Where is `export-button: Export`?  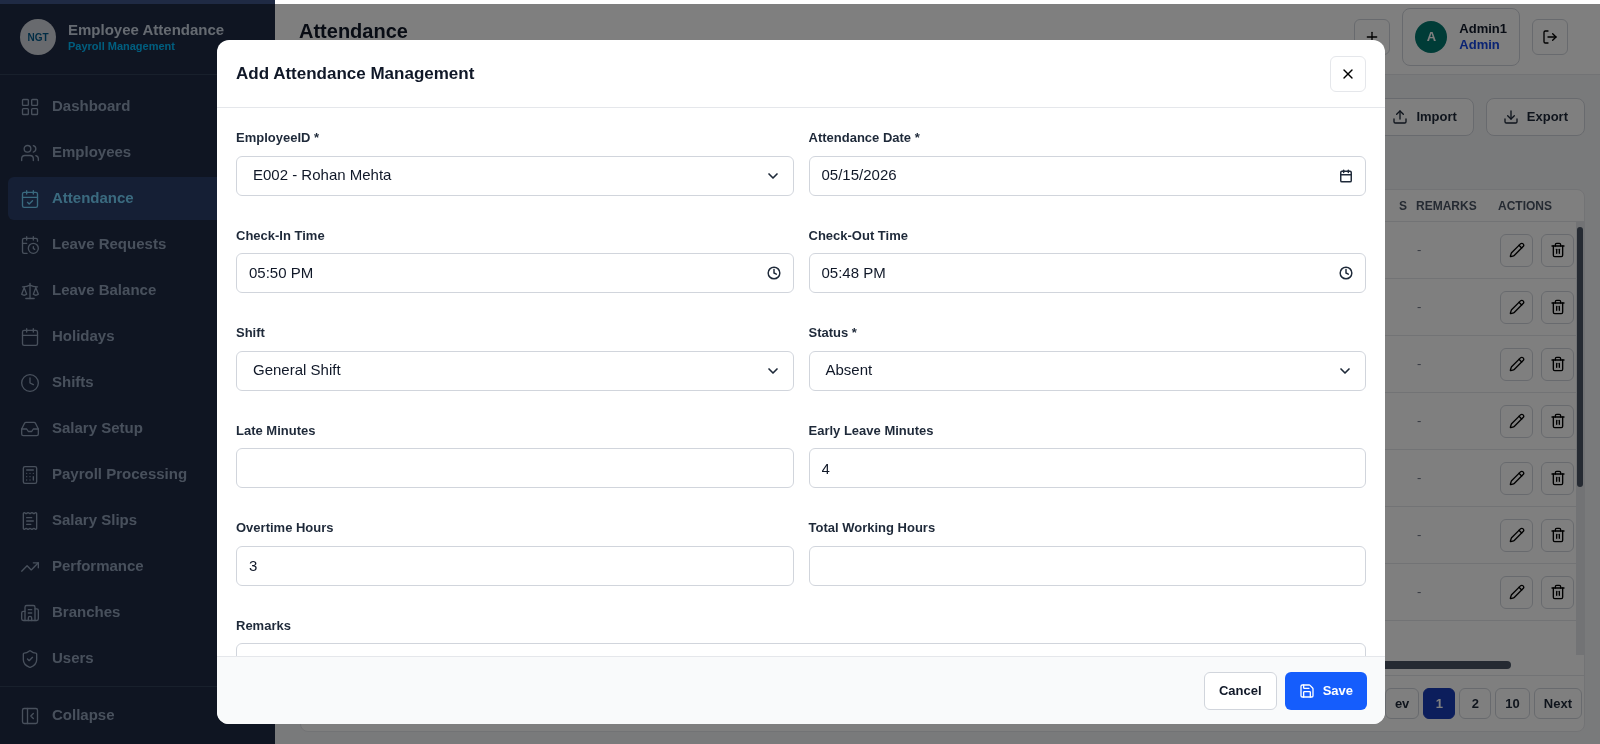 export-button: Export is located at coordinates (1535, 117).